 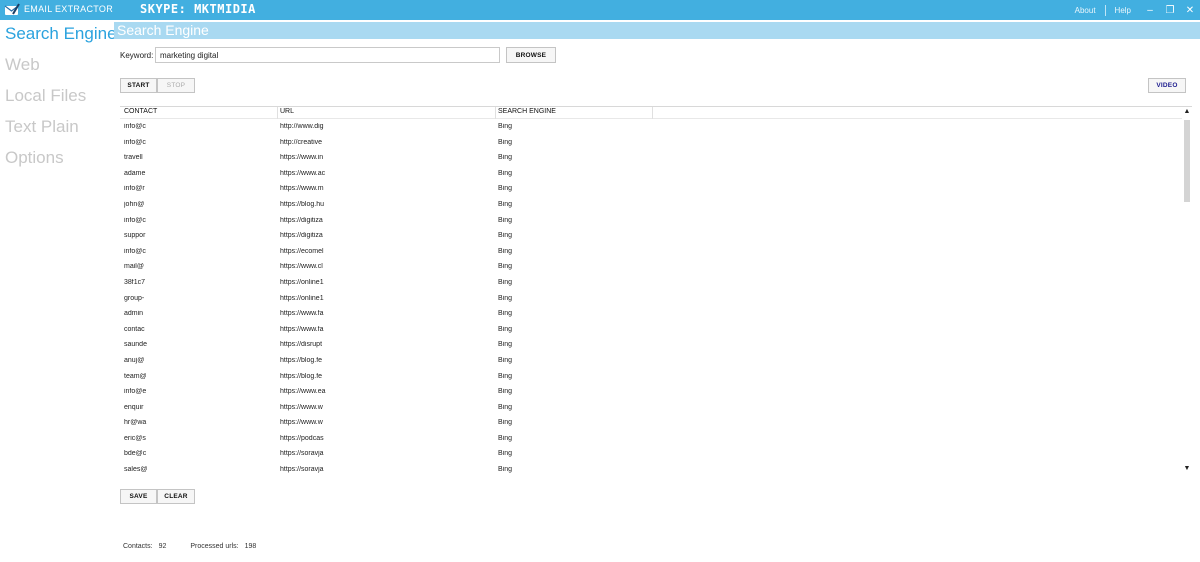 I want to click on column-header-url: URL, so click(x=287, y=111).